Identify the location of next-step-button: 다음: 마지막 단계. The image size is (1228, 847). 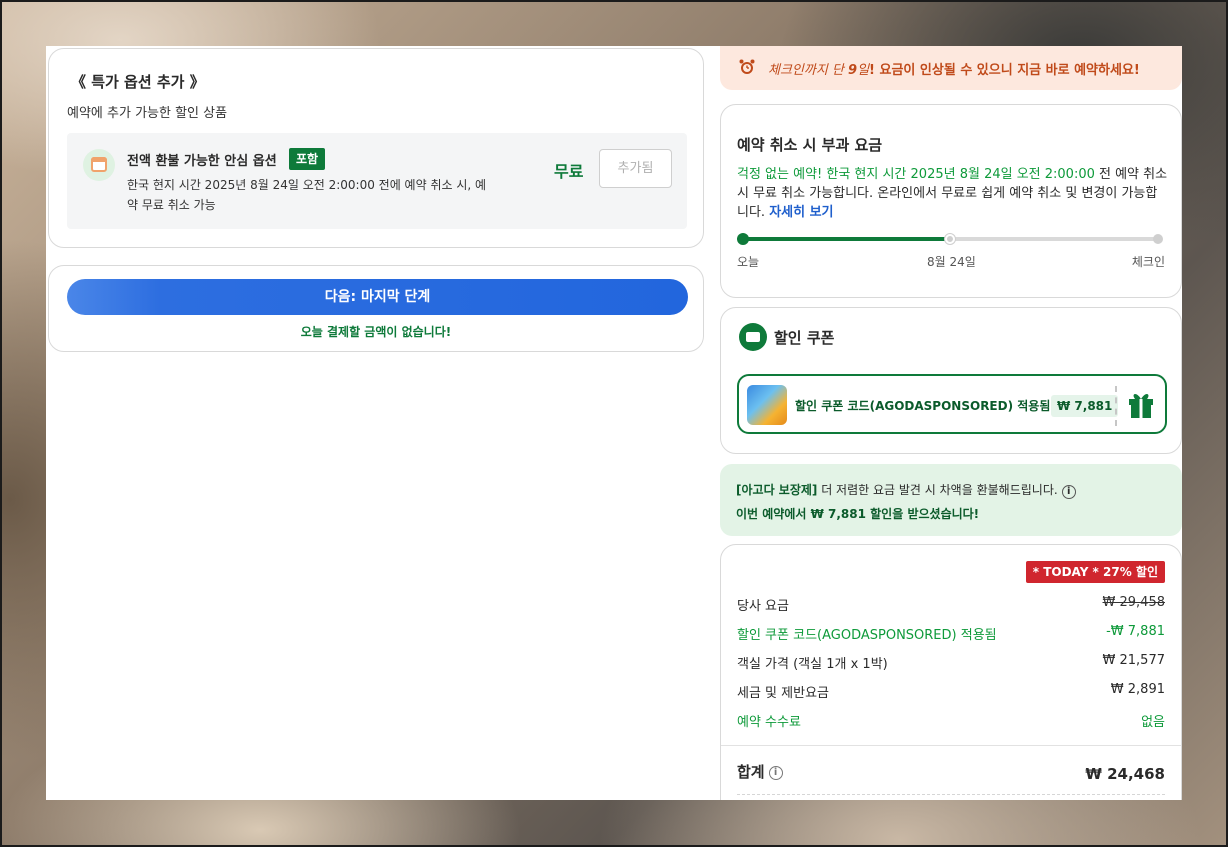
(377, 297).